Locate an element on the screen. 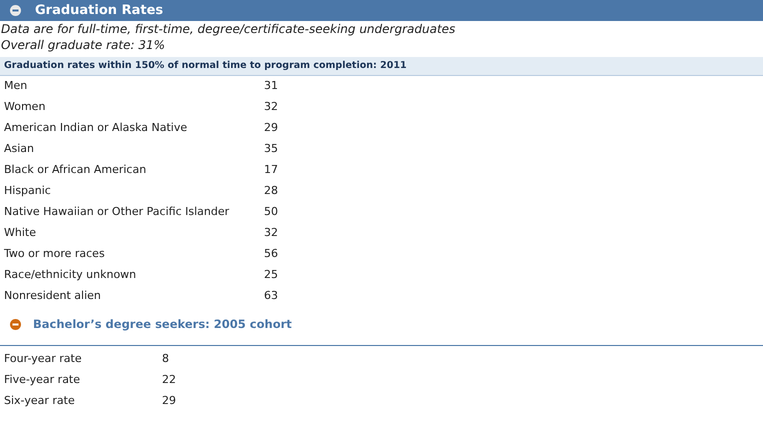  row-value: 31 is located at coordinates (271, 86).